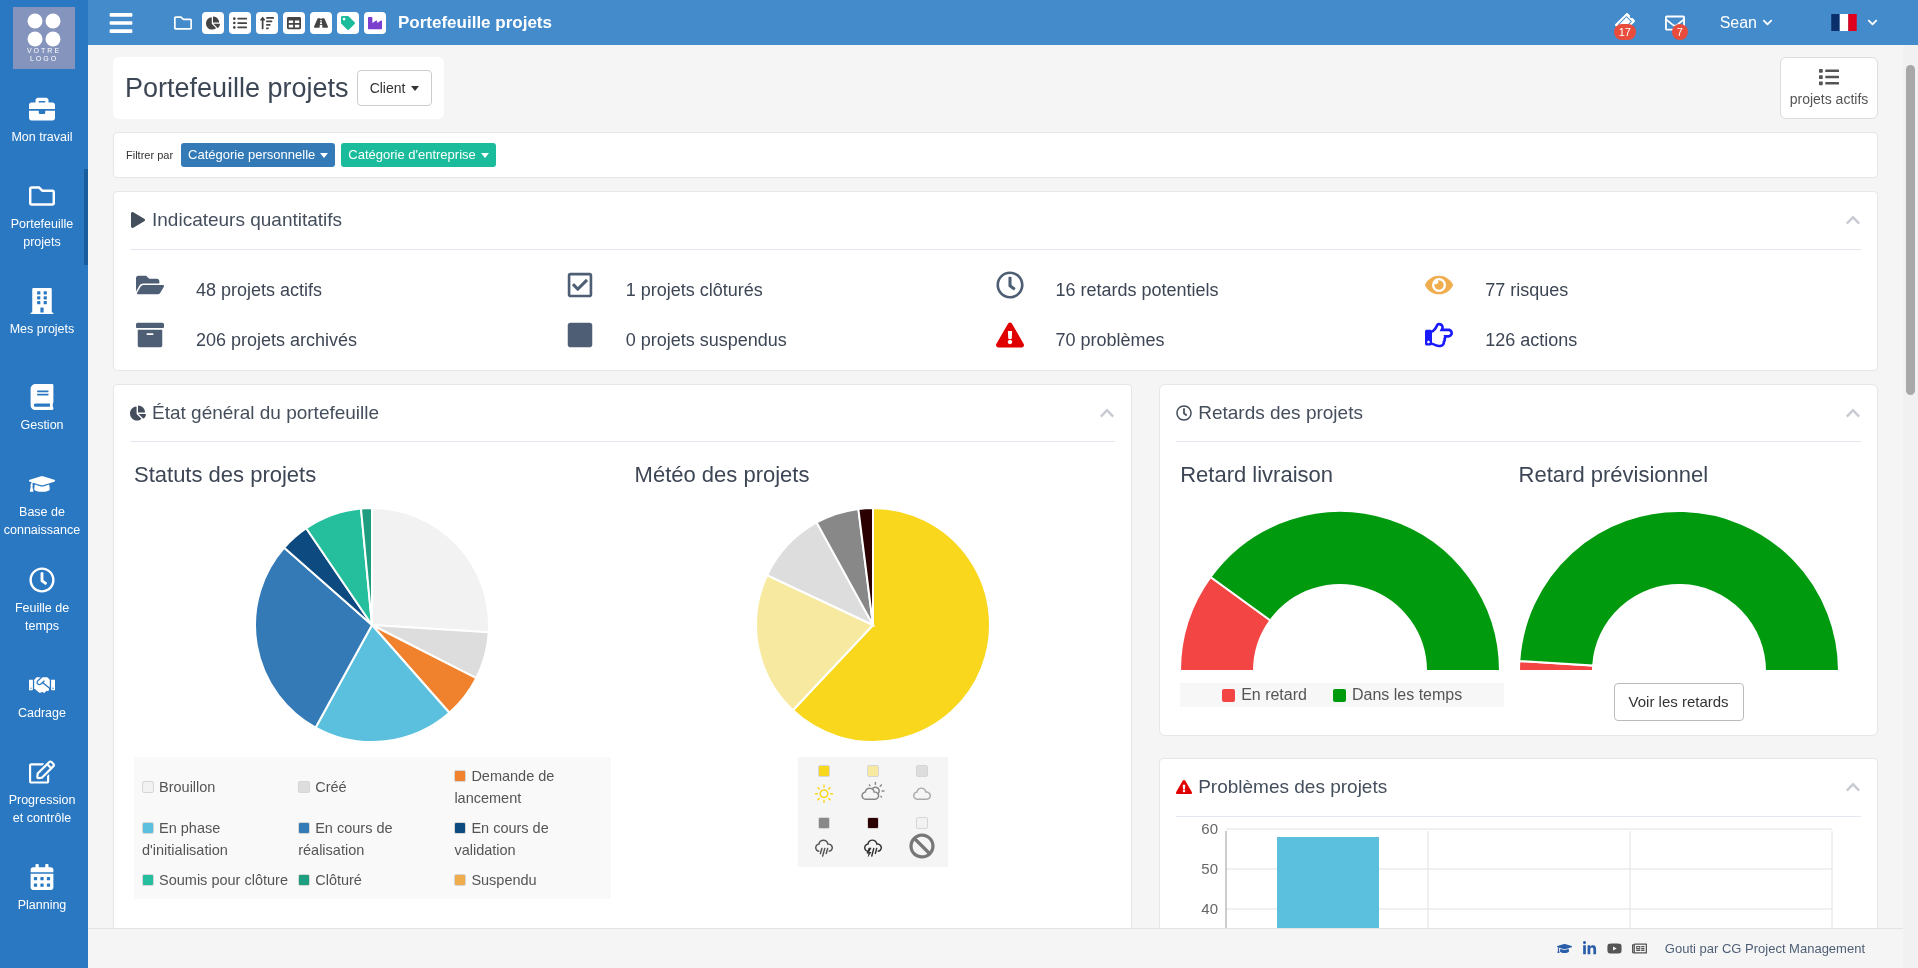 This screenshot has height=968, width=1918. I want to click on legend-label: Dans les temps, so click(1397, 695).